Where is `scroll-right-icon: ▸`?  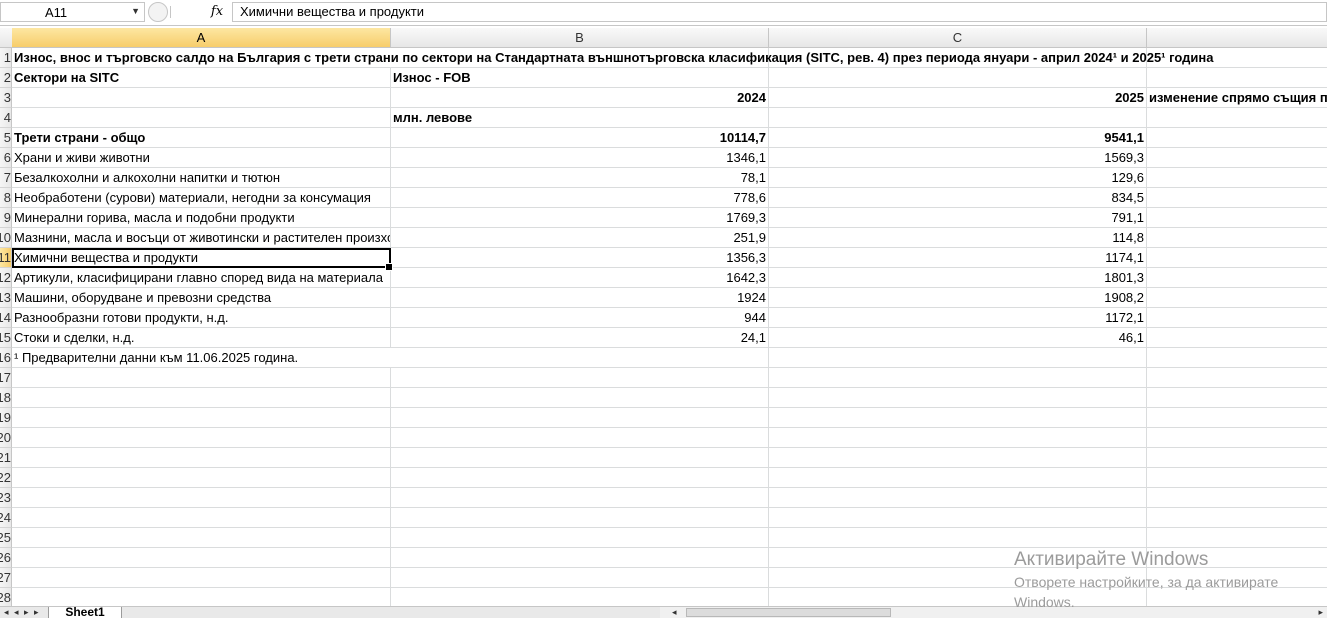 scroll-right-icon: ▸ is located at coordinates (1320, 612).